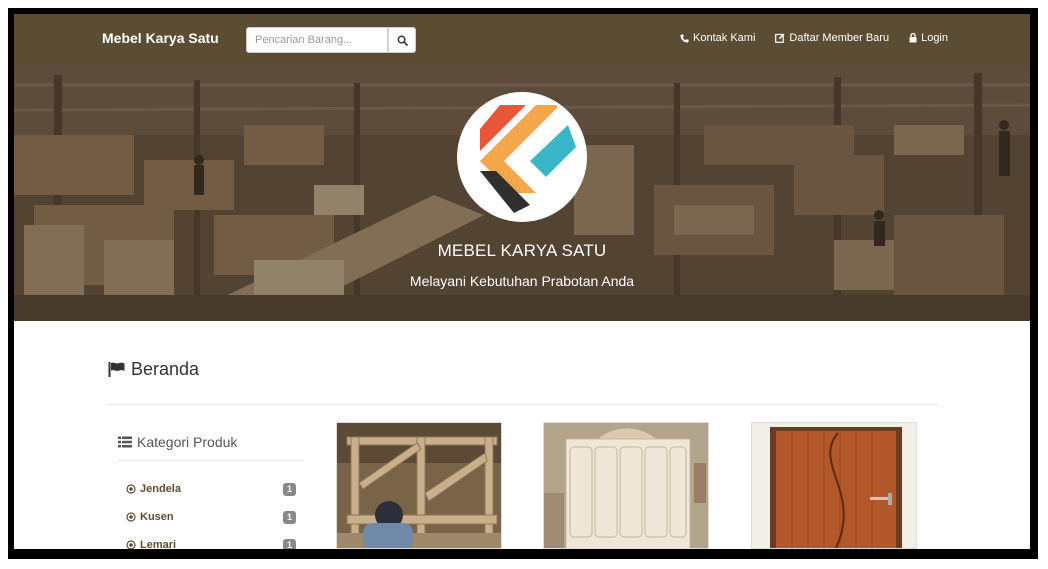 This screenshot has height=569, width=1048. Describe the element at coordinates (684, 38) in the screenshot. I see `phone-icon` at that location.